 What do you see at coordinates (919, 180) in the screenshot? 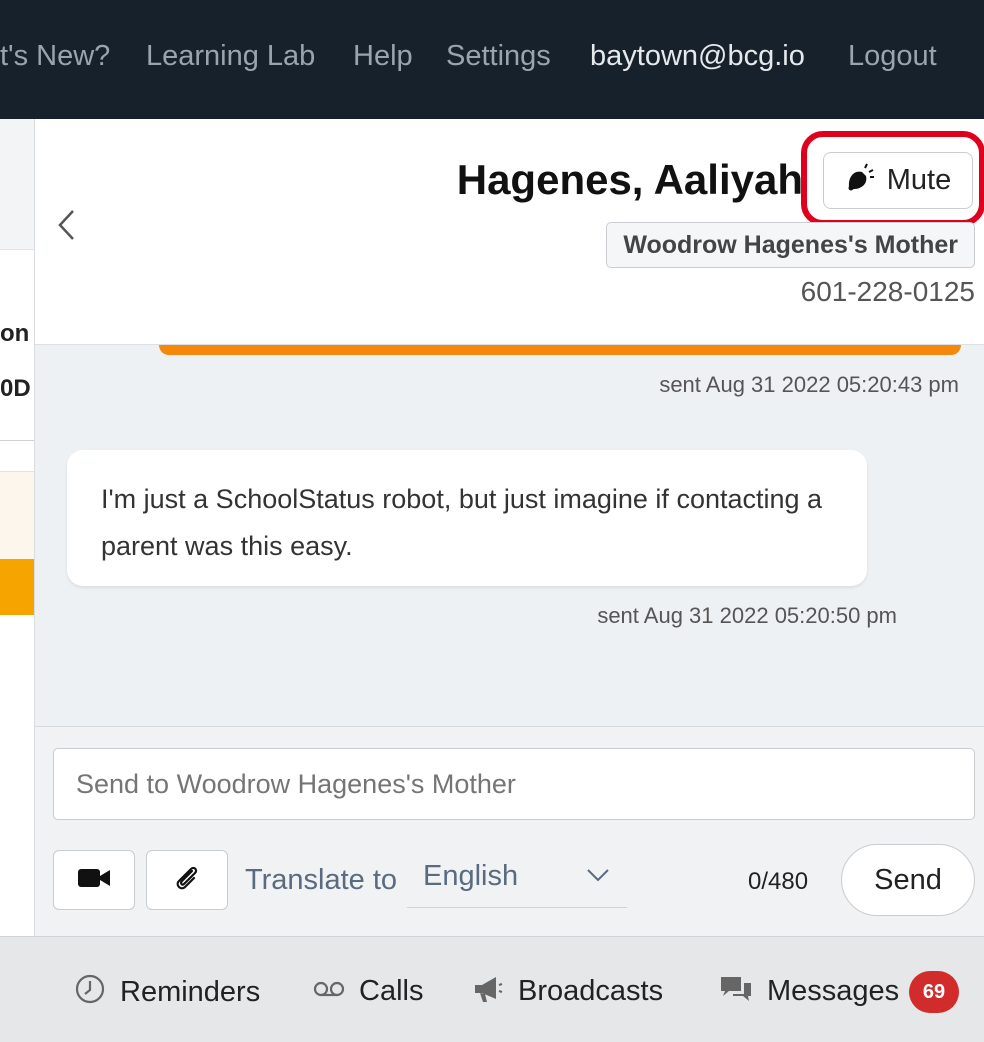
I see `mute-label: Mute` at bounding box center [919, 180].